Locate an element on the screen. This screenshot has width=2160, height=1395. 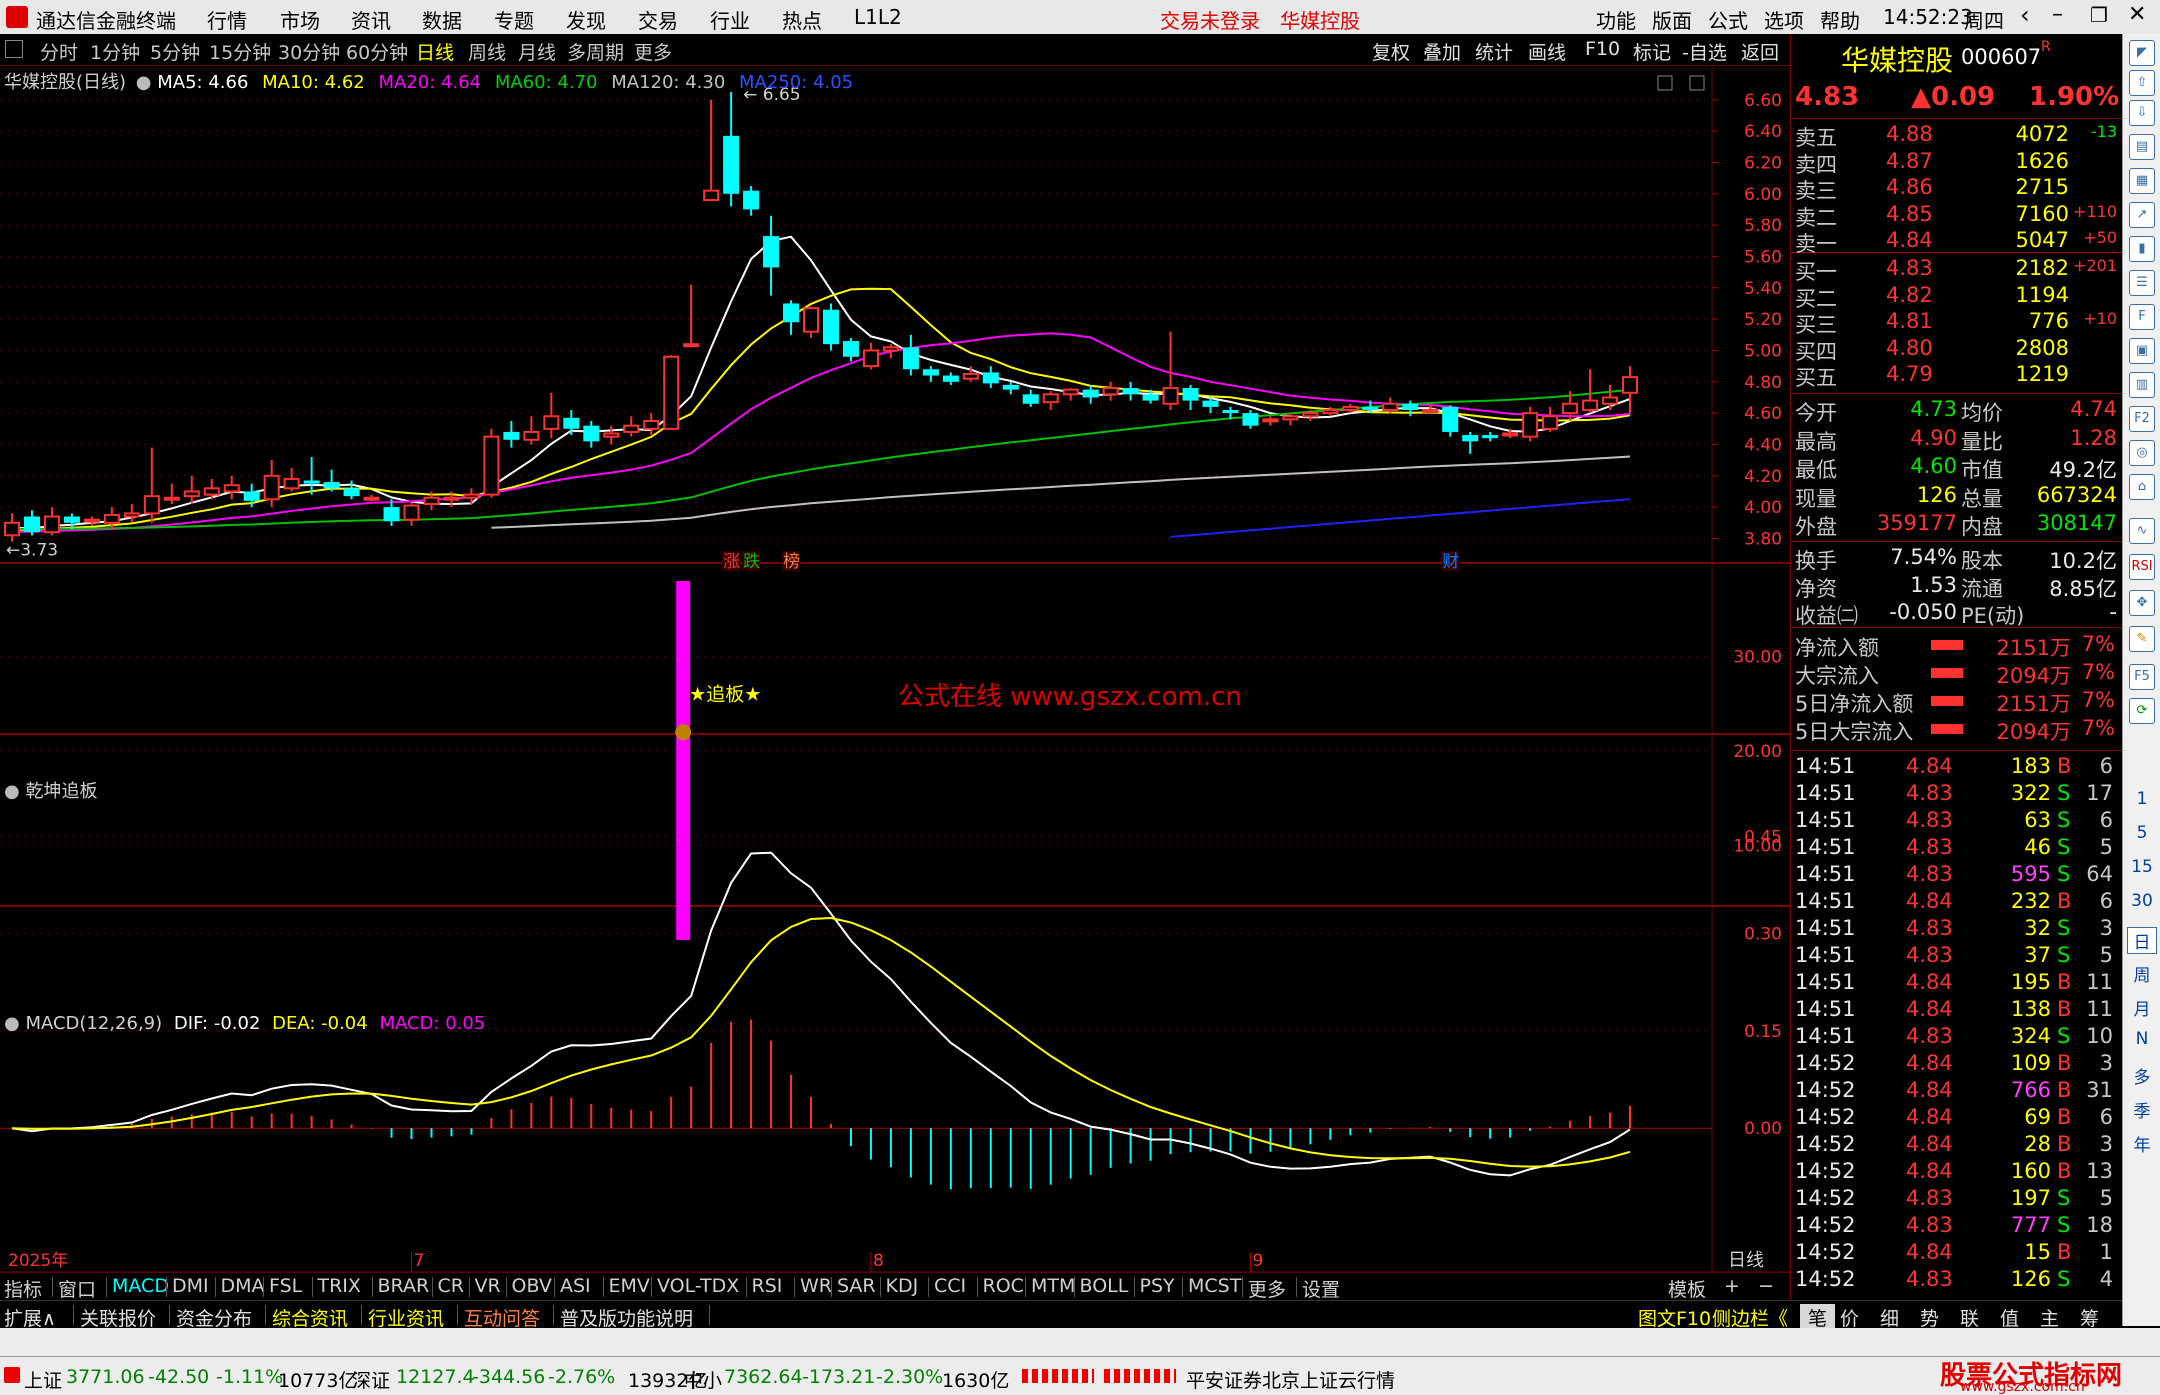
period-5min: 5分钟 is located at coordinates (175, 51).